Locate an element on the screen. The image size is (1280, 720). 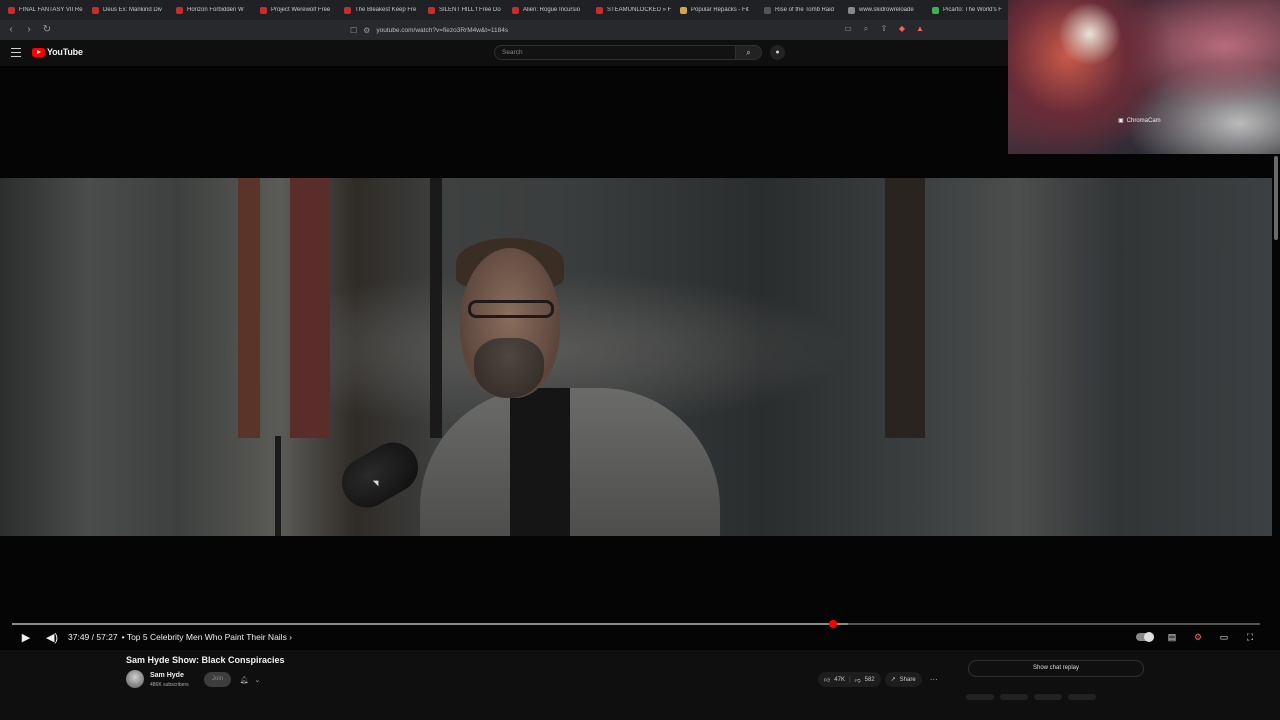
bookmark-item: SILENT HILL f Free Do is located at coordinates (468, 10).